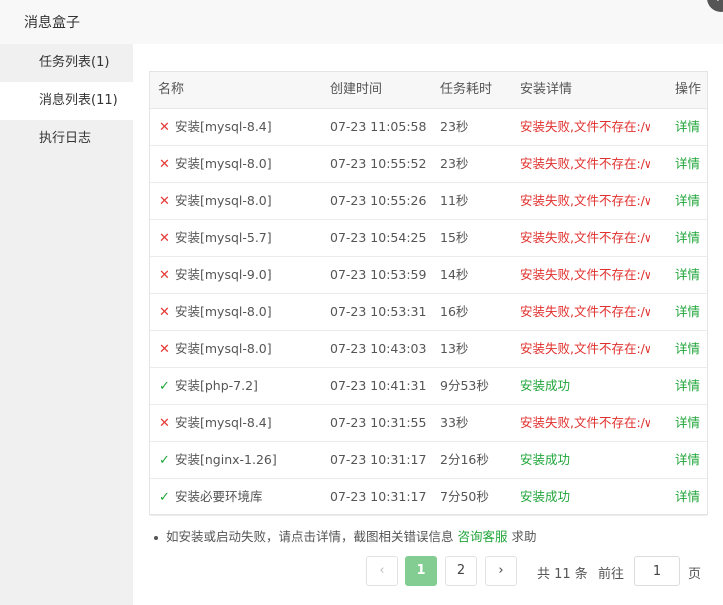  Describe the element at coordinates (695, 574) in the screenshot. I see `page-suffix: 页` at that location.